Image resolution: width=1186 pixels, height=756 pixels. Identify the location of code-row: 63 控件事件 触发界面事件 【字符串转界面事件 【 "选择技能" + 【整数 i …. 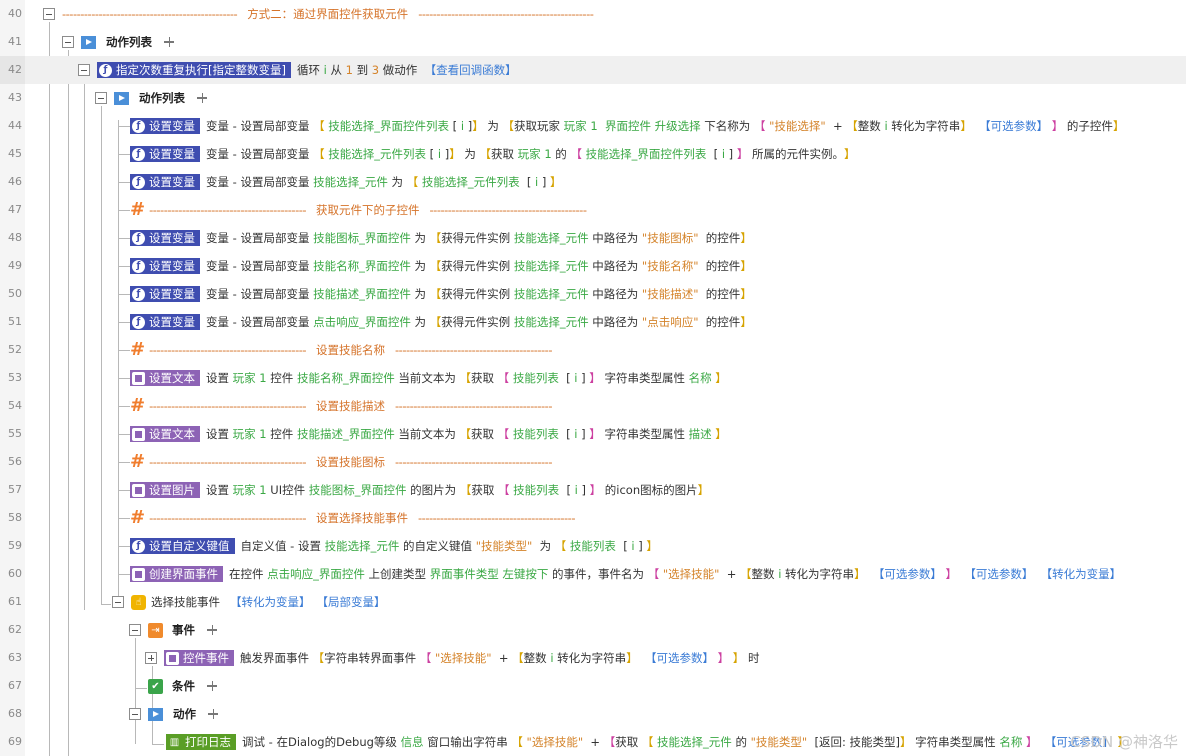
(593, 658).